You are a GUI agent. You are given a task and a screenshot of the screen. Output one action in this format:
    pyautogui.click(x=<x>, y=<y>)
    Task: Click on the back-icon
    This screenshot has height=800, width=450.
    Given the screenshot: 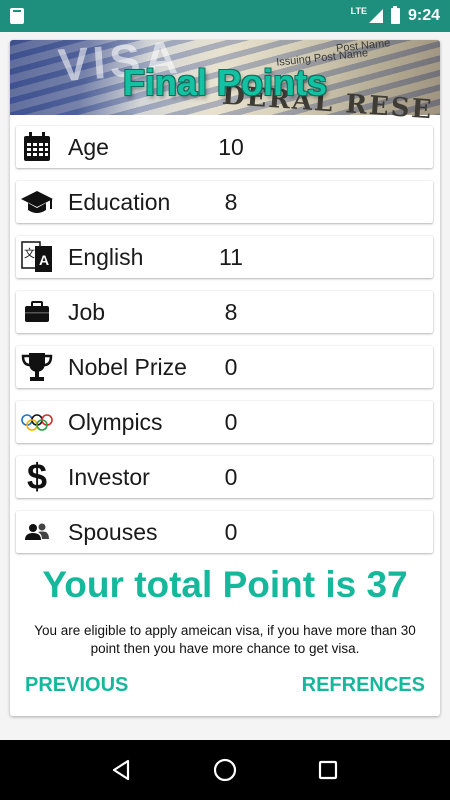 What is the action you would take?
    pyautogui.click(x=122, y=770)
    